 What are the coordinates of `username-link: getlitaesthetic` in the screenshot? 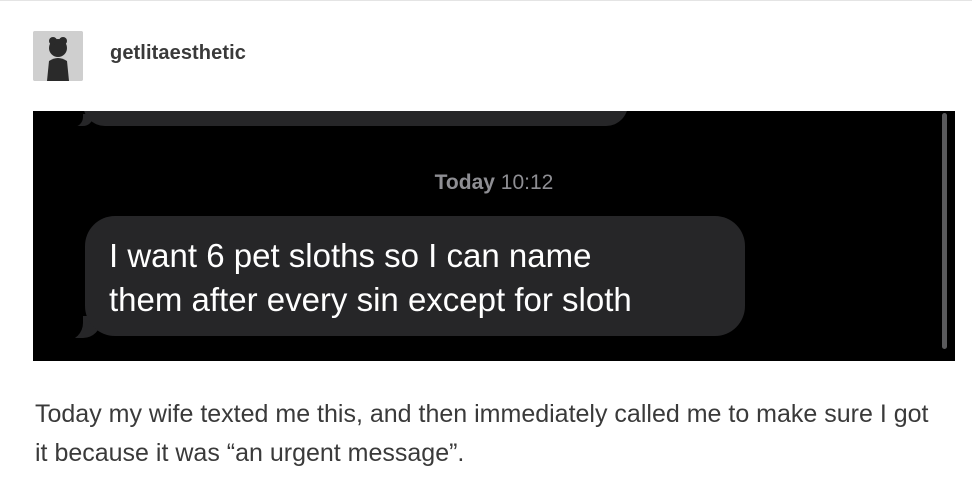 It's located at (178, 53).